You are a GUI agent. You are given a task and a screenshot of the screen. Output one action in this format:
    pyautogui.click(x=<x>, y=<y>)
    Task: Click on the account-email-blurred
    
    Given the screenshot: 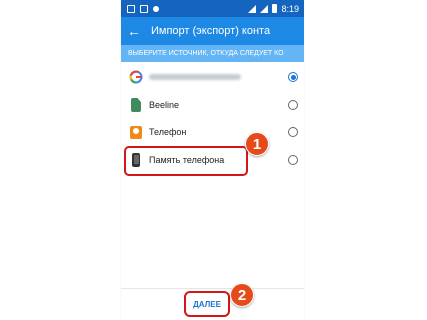 What is the action you would take?
    pyautogui.click(x=195, y=77)
    